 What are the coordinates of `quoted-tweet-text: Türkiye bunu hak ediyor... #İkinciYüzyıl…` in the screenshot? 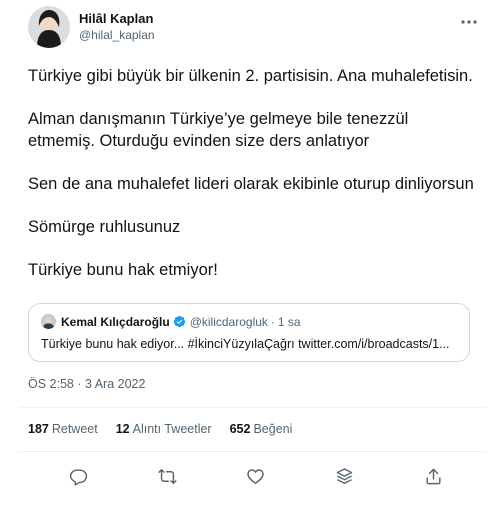 It's located at (245, 343).